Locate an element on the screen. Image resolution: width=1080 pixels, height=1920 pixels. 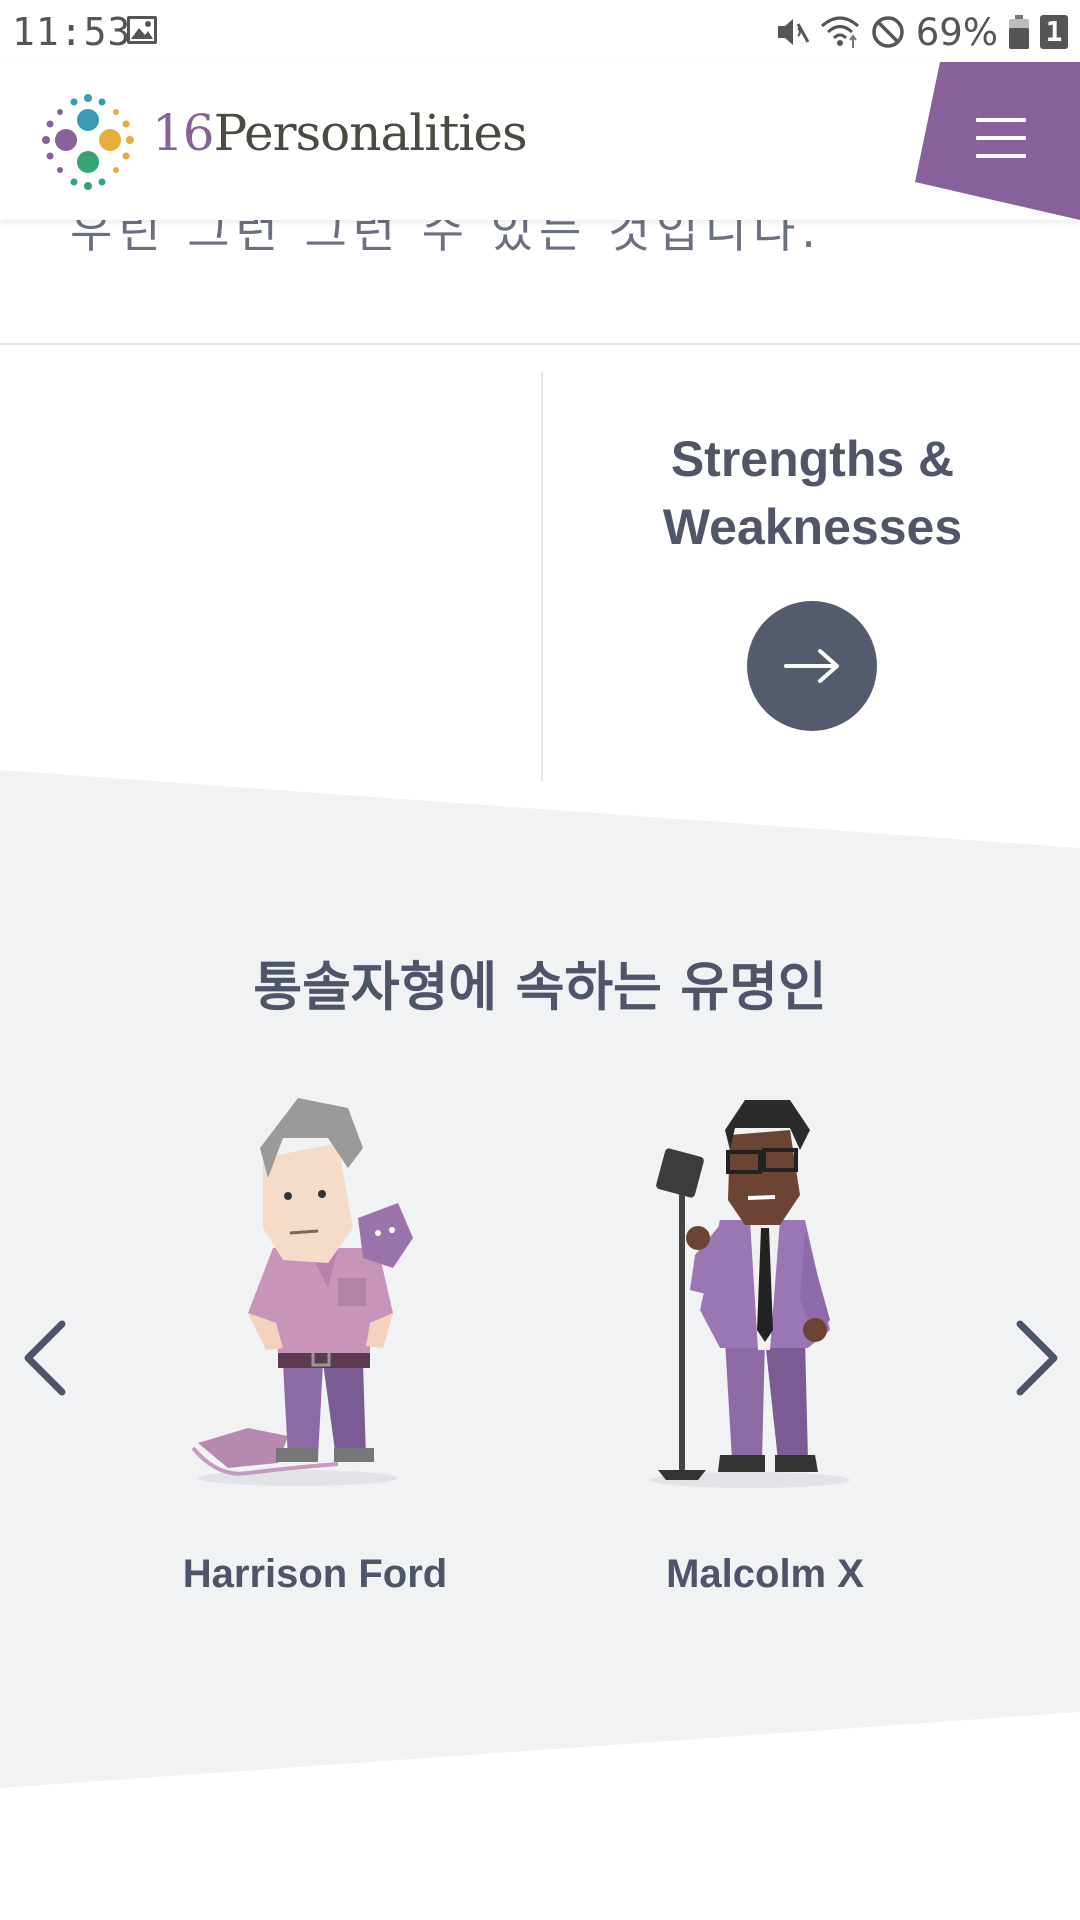
celebrity-name-malcolm-x: Malcolm X is located at coordinates (765, 1574).